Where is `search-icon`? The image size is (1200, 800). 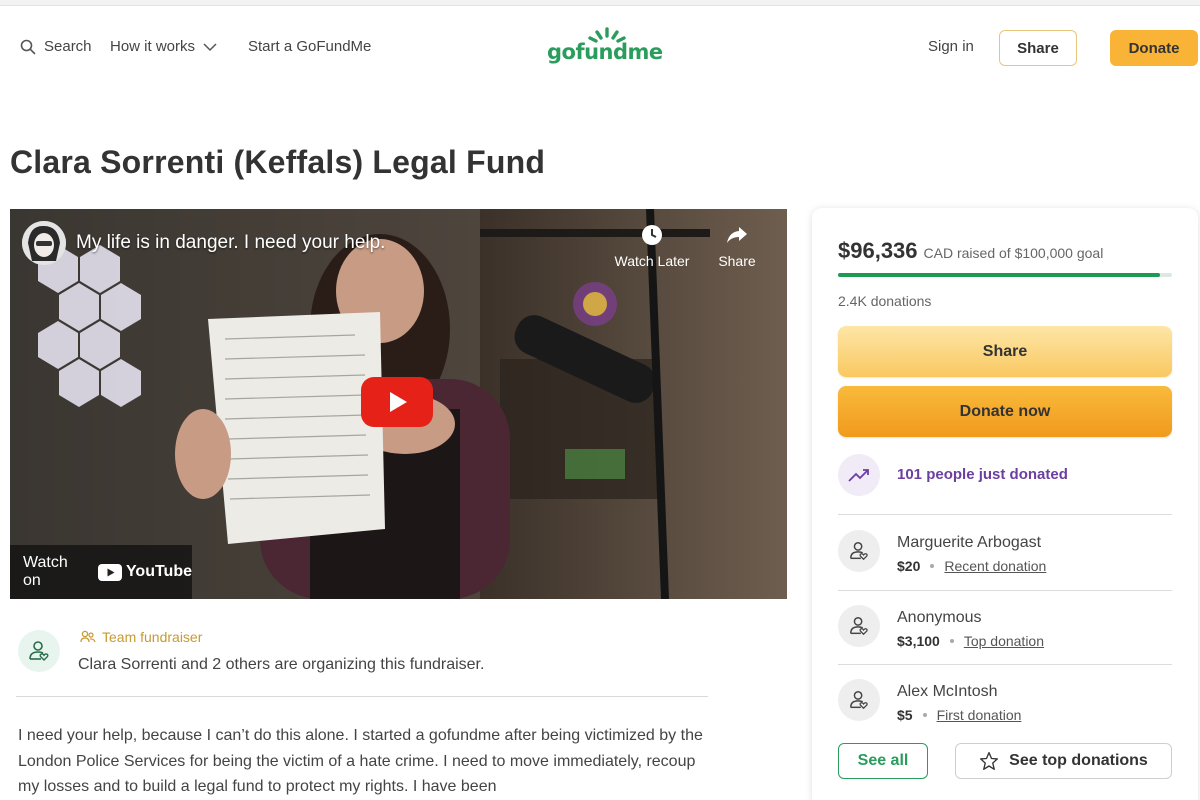 search-icon is located at coordinates (28, 46).